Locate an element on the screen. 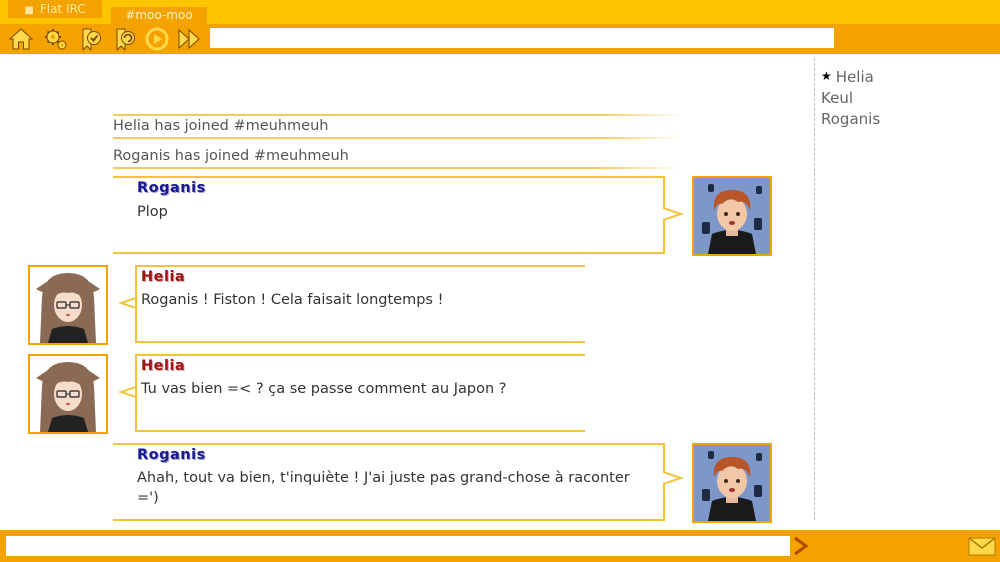  user-list-item: ★ Helia is located at coordinates (847, 77).